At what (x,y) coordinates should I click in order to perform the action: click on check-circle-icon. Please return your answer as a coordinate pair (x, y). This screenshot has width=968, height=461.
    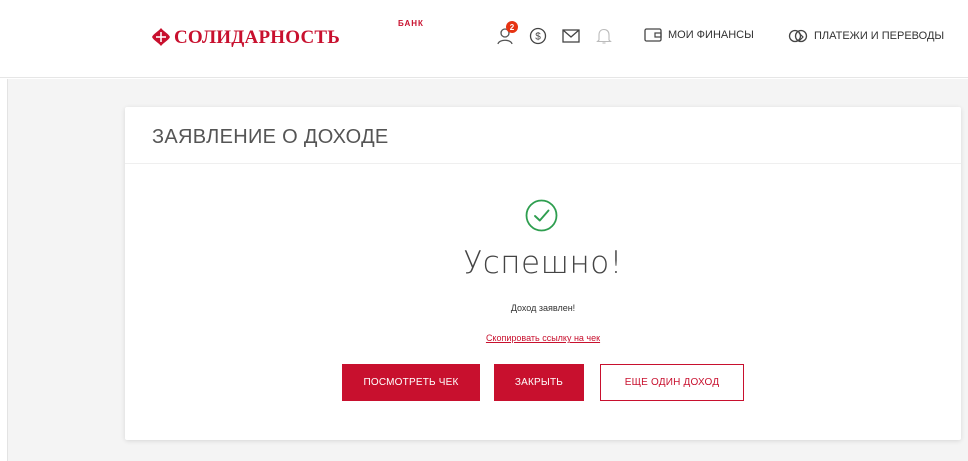
    Looking at the image, I should click on (541, 215).